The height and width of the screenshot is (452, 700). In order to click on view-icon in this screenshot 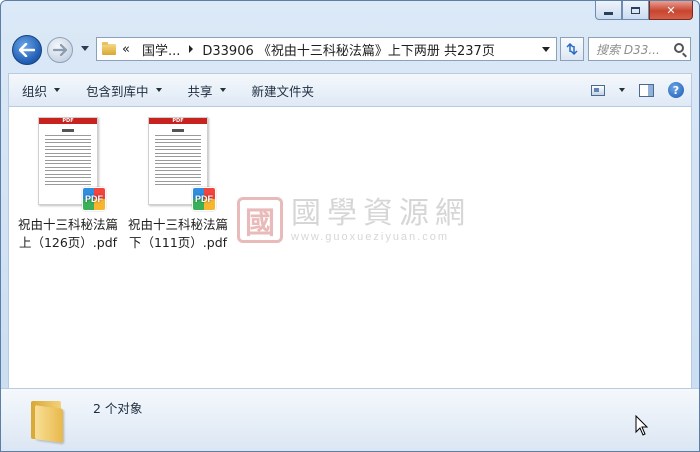, I will do `click(598, 90)`.